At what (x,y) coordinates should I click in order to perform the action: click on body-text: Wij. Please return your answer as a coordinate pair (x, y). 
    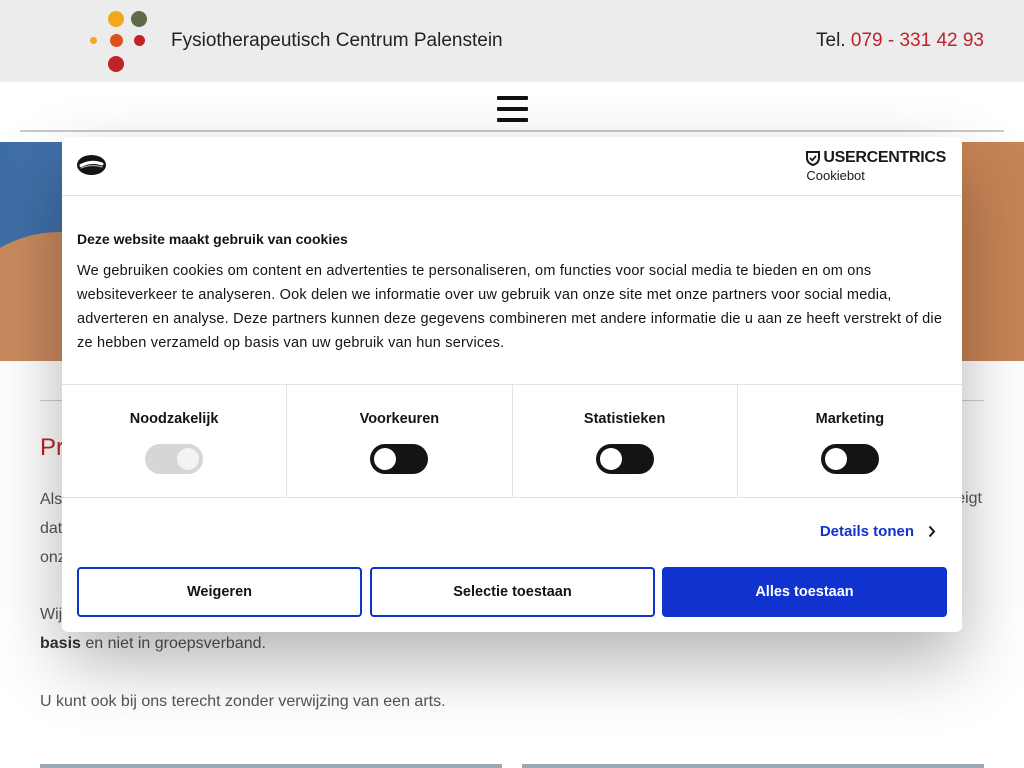
    Looking at the image, I should click on (51, 614).